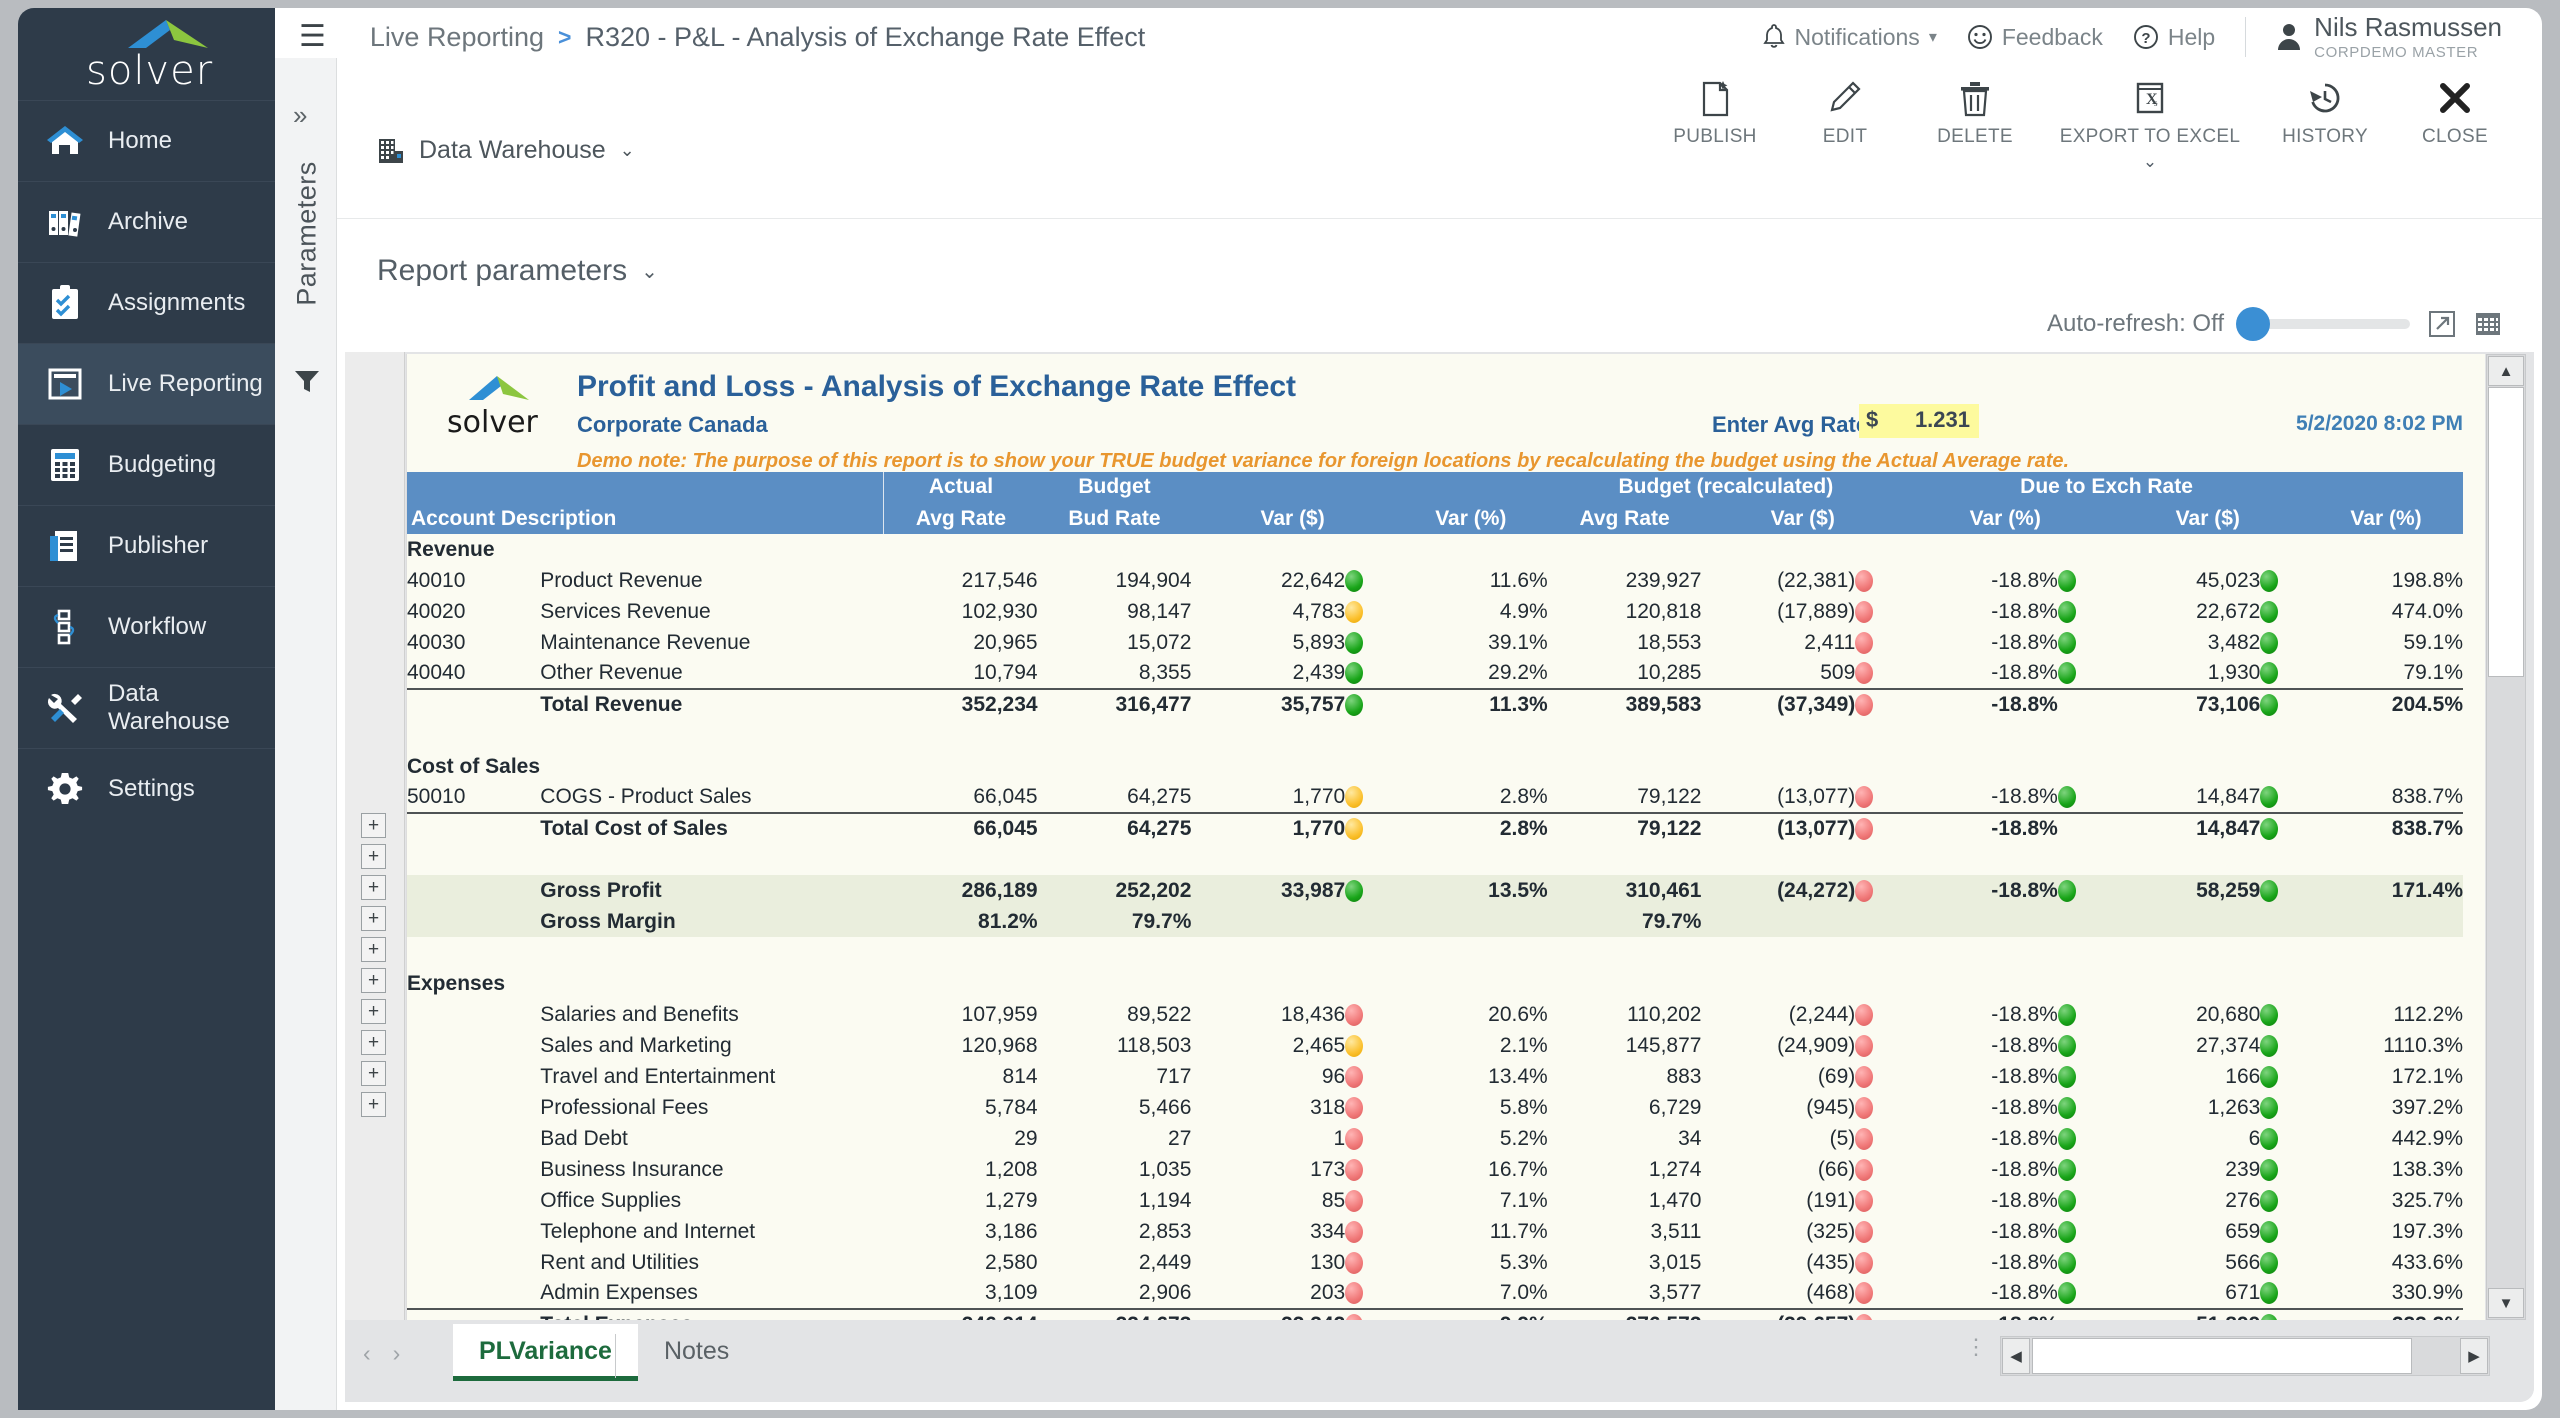  I want to click on tab-plvariance: PLVariance, so click(545, 1352).